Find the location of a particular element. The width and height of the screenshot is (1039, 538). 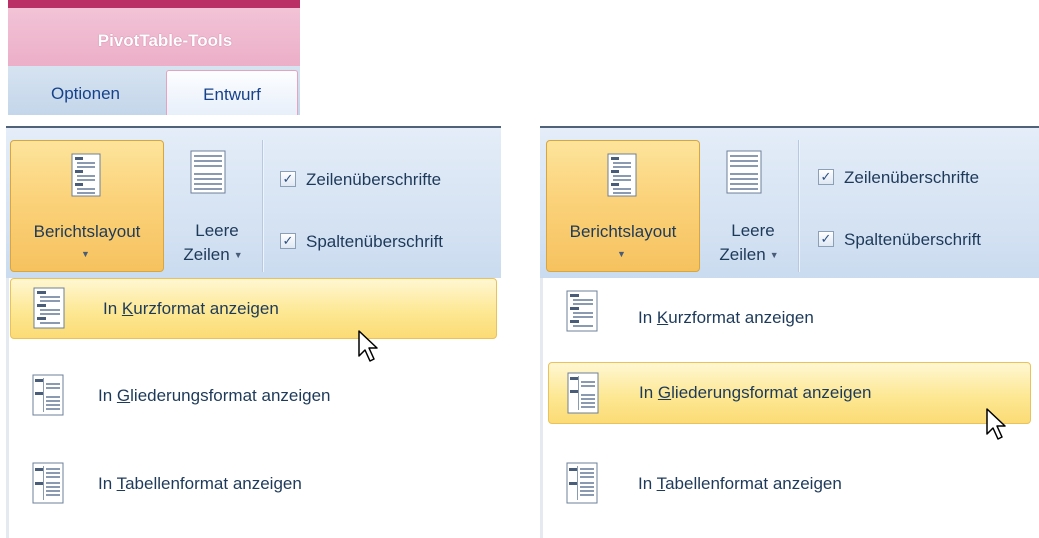

pivottable-tools-contextual-tab: PivotTable-Tools Optionen Entwurf is located at coordinates (154, 57).